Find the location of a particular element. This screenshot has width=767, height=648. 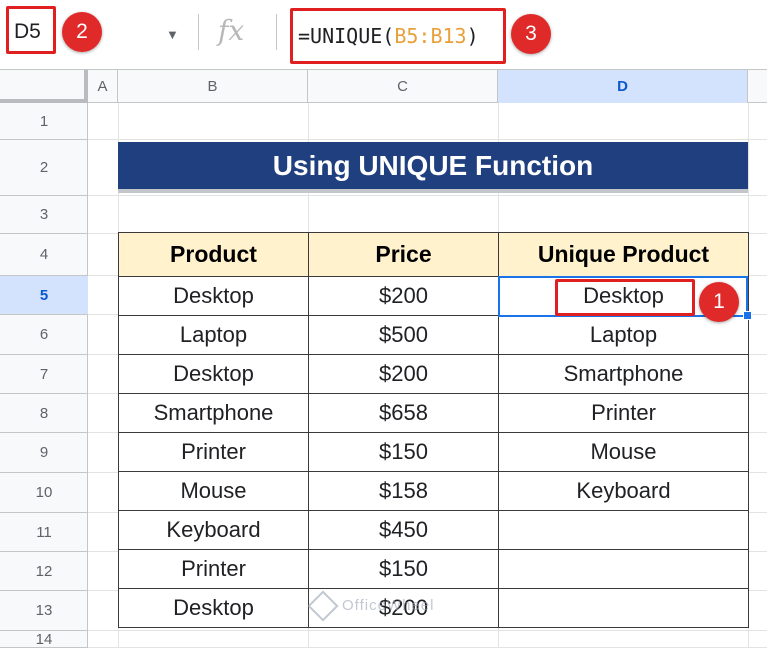

cell-product: Laptop is located at coordinates (213, 335).